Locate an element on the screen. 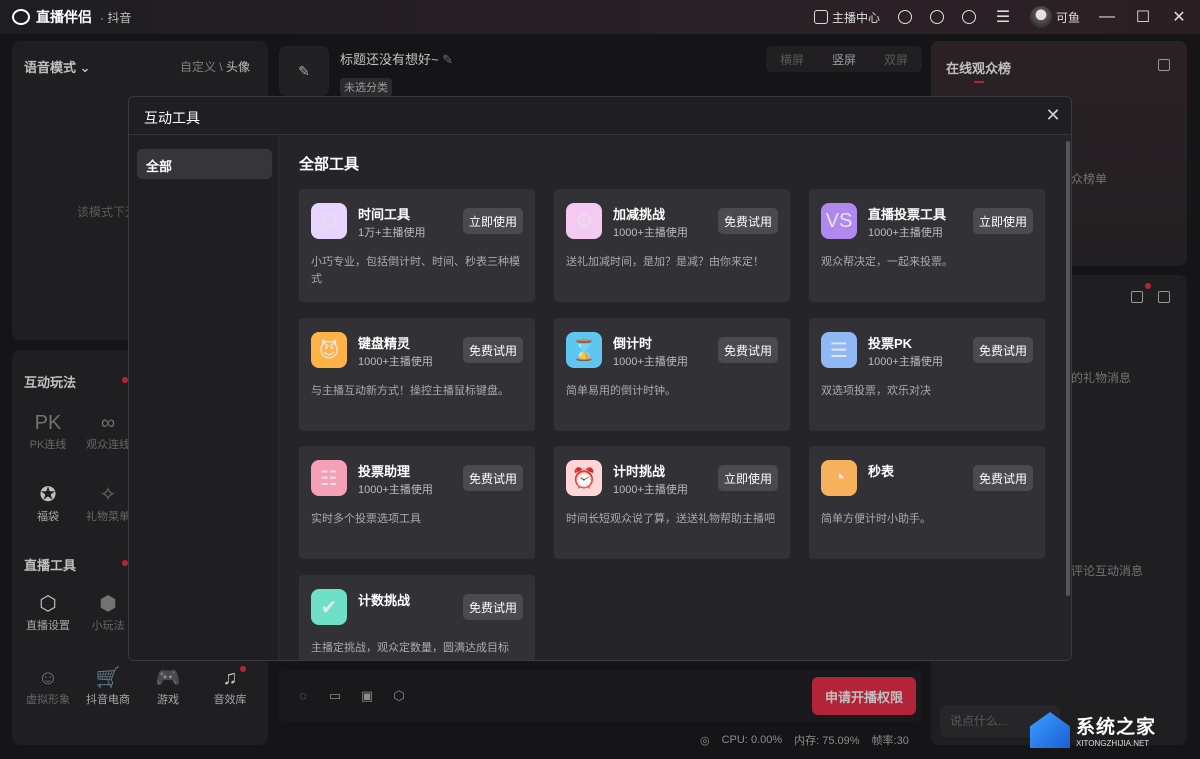  tool-card: ✔ 计数挑战 免费试用主播定挑战，观众定数量，圆满达成目标 is located at coordinates (417, 617).